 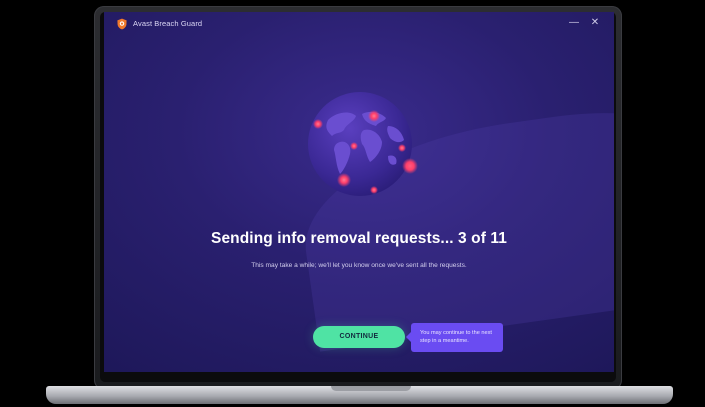 What do you see at coordinates (360, 144) in the screenshot?
I see `globe-illustration` at bounding box center [360, 144].